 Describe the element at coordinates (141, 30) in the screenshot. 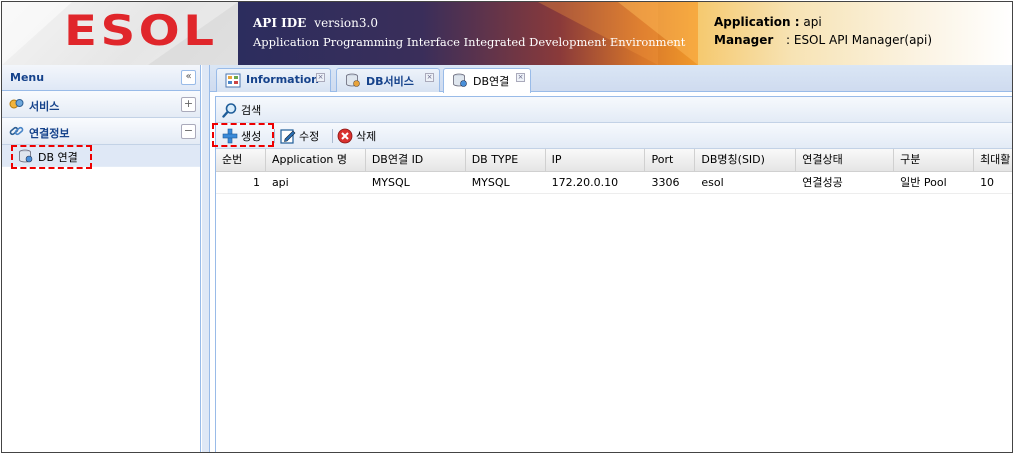

I see `esol-logo: ESOL` at that location.